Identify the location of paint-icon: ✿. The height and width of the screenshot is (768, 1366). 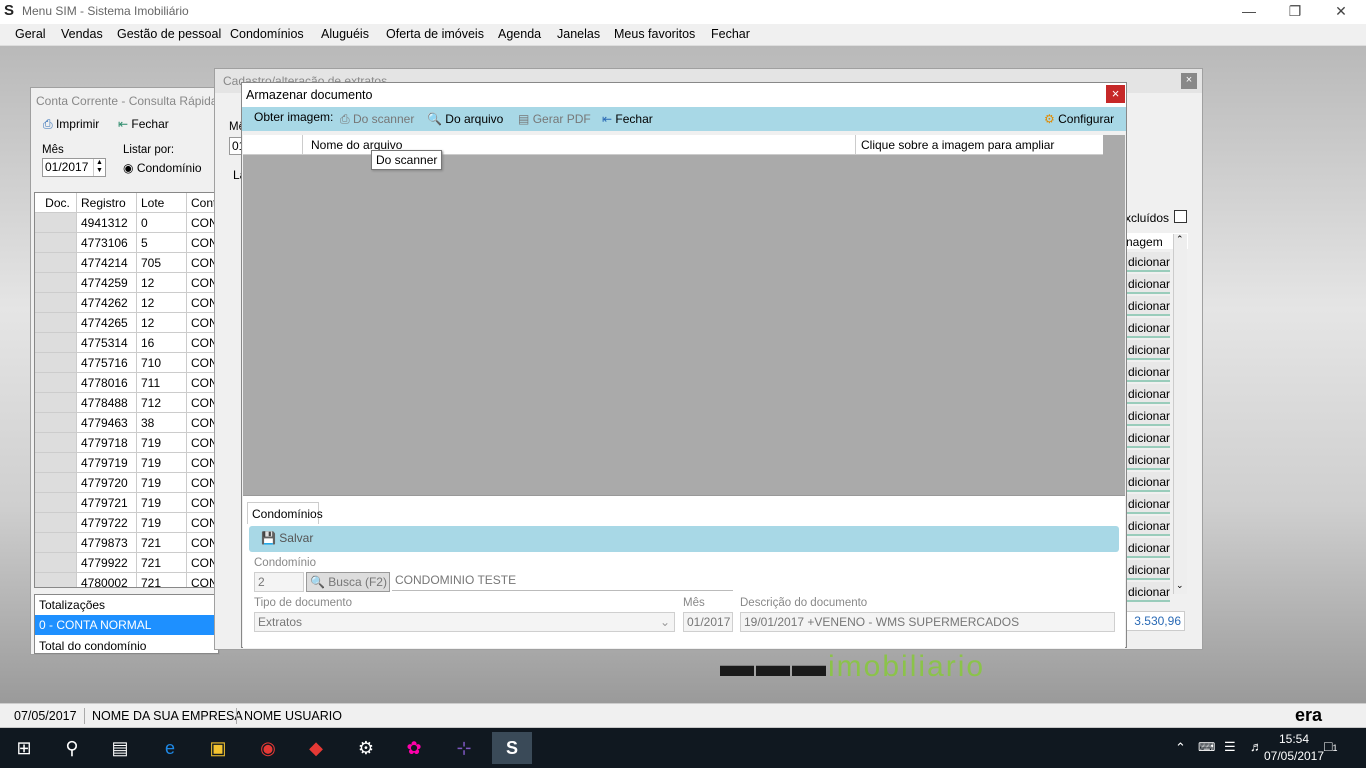
(414, 748).